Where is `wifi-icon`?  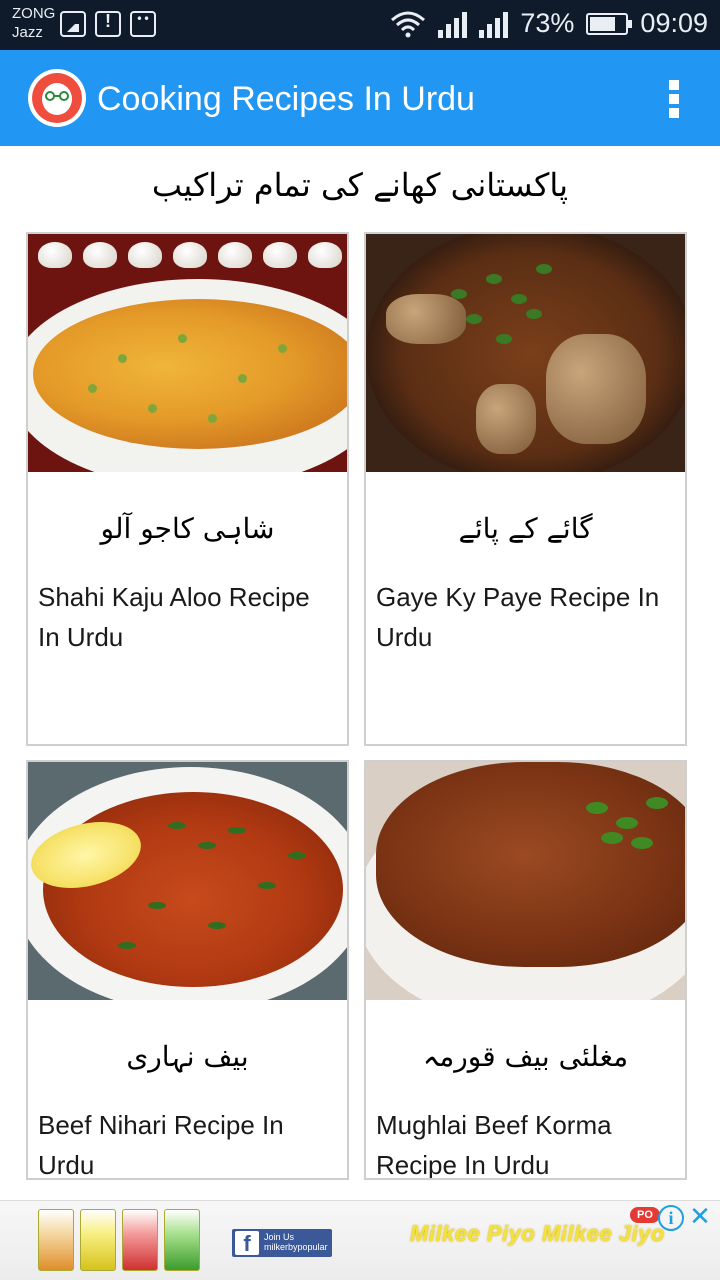
wifi-icon is located at coordinates (408, 24).